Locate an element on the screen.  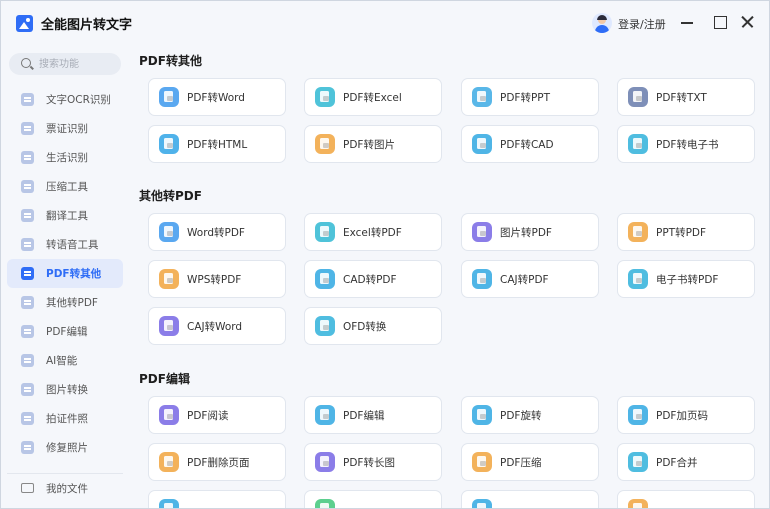
tool-card-label: OFD转换 is located at coordinates (365, 326).